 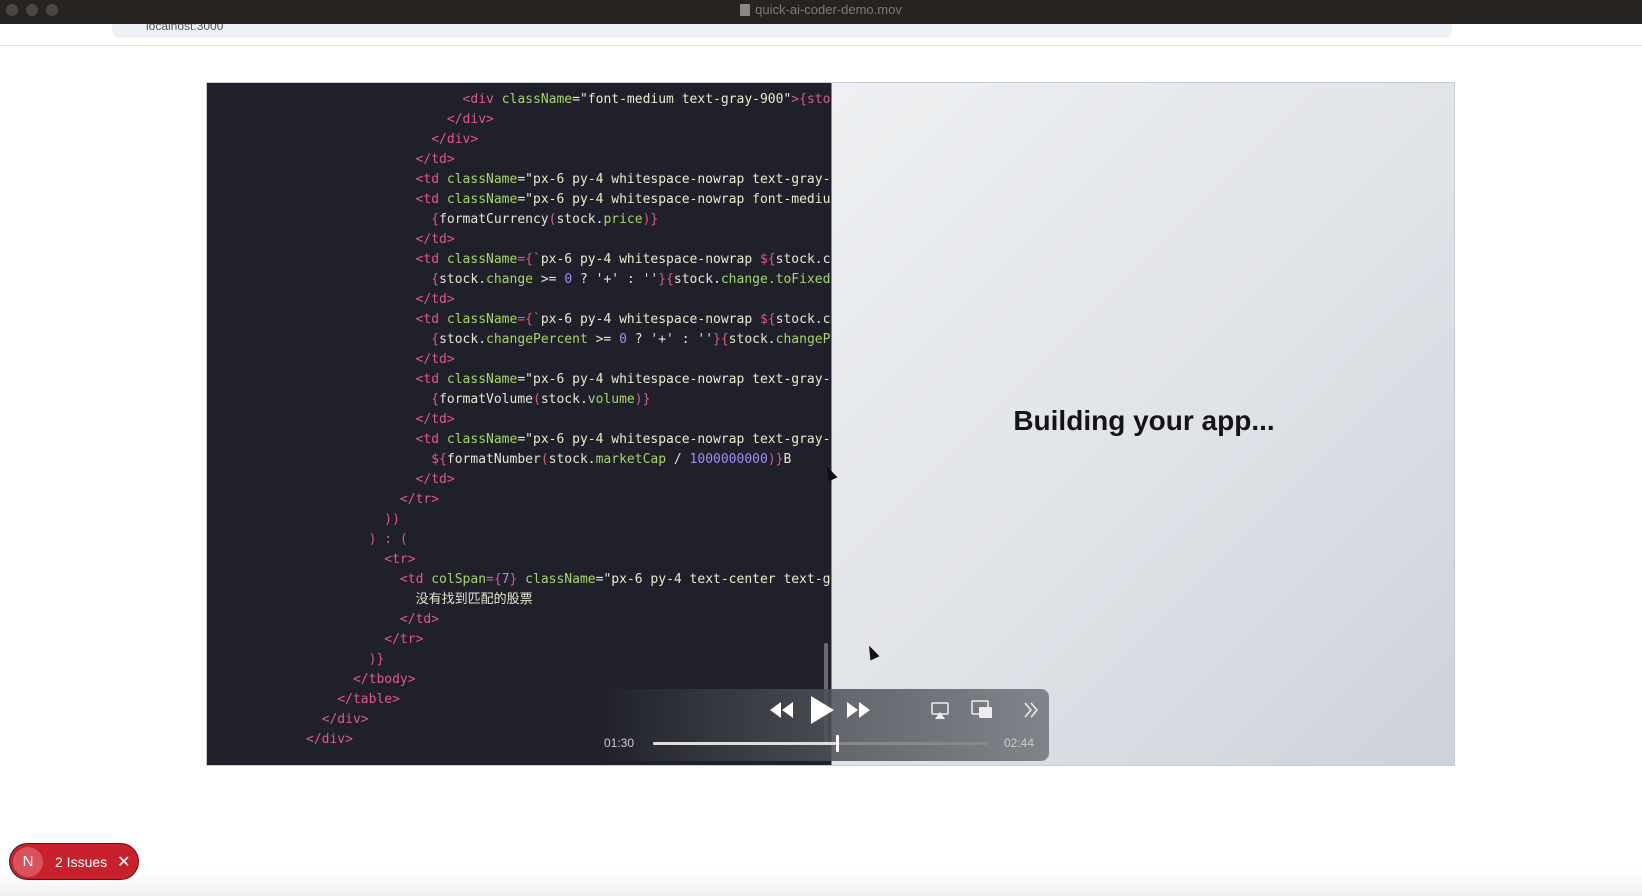 I want to click on code-token: >=, so click(x=603, y=339).